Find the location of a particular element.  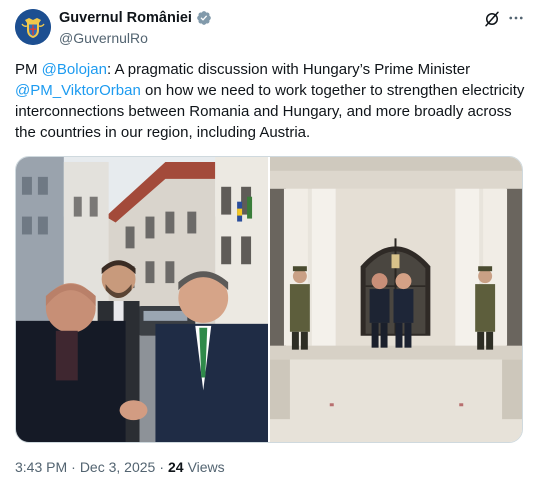

author-display-name: Guvernul României is located at coordinates (125, 18).